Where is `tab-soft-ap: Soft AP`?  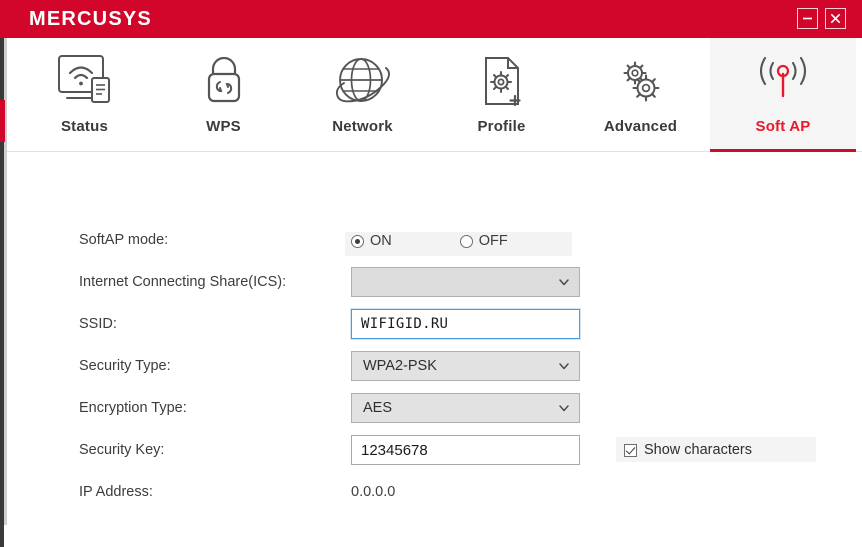
tab-soft-ap: Soft AP is located at coordinates (783, 95).